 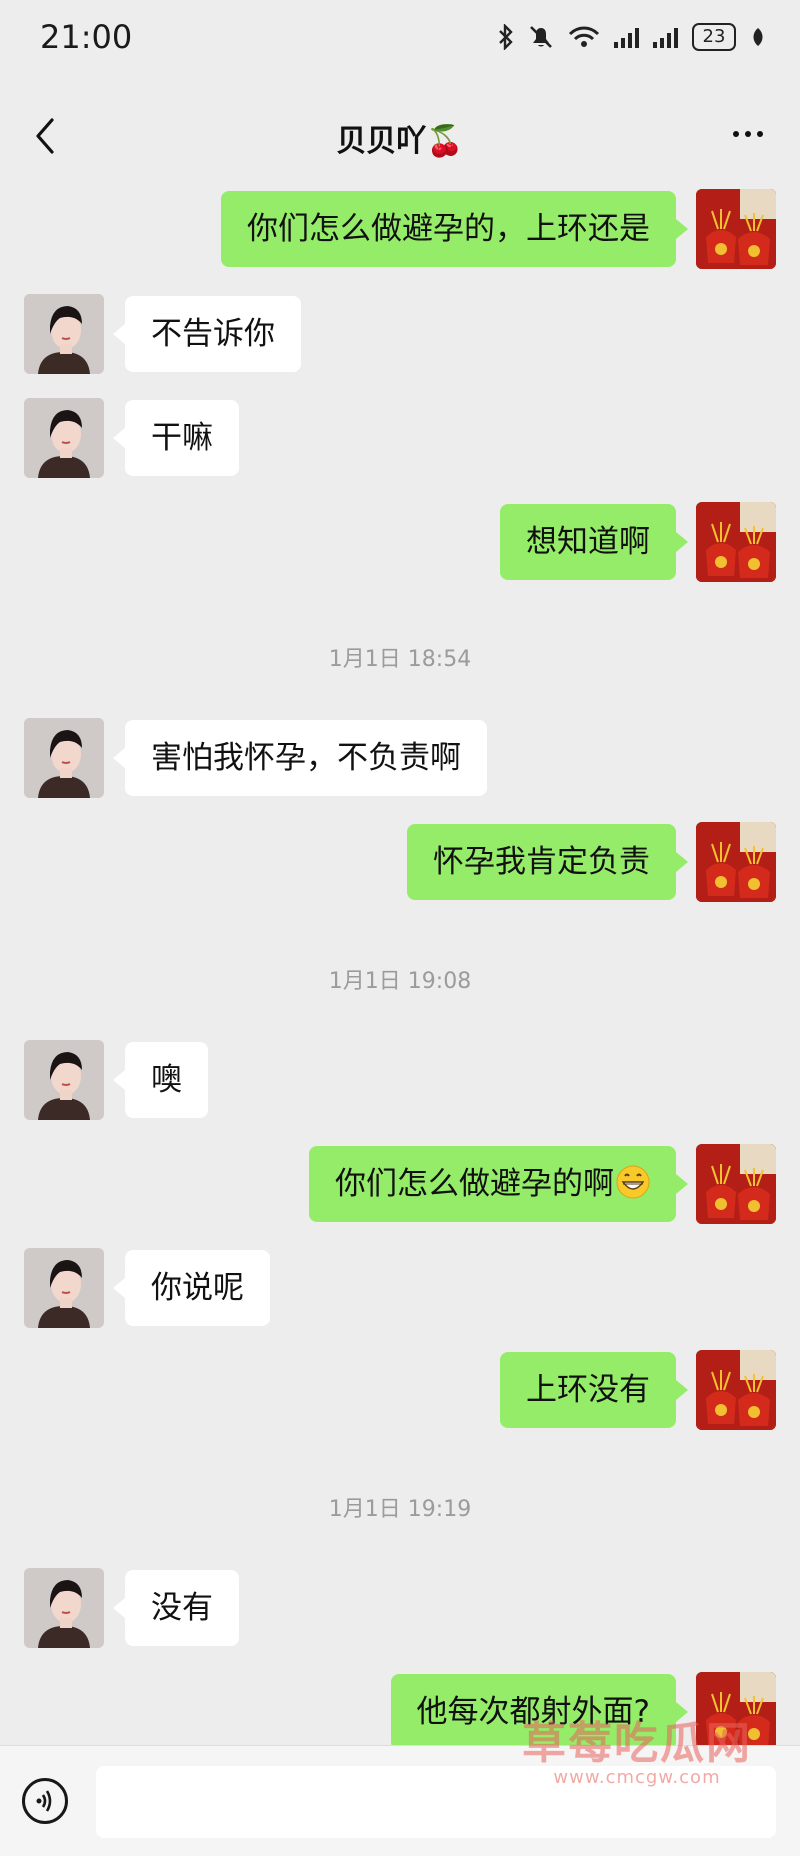 What do you see at coordinates (594, 542) in the screenshot?
I see `sent-message-bubble: 想知道啊` at bounding box center [594, 542].